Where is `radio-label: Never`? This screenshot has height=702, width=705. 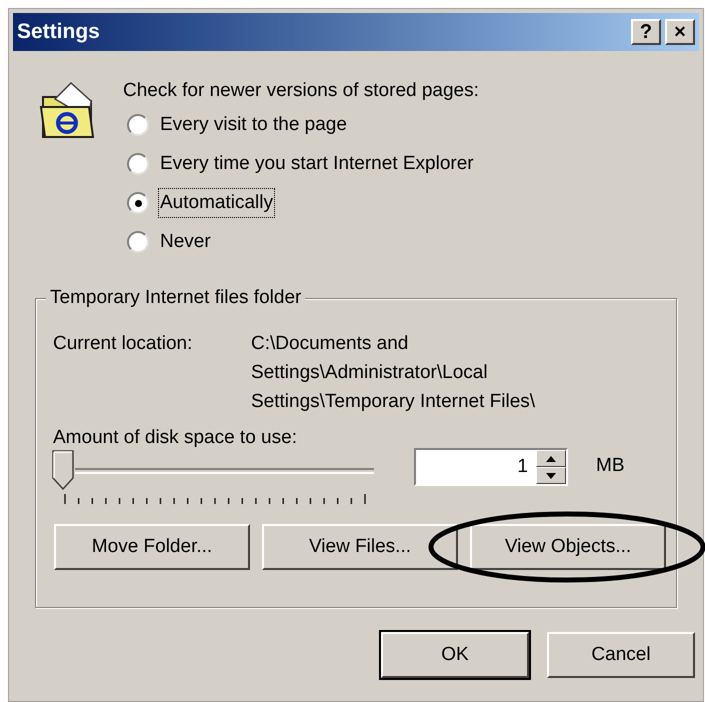
radio-label: Never is located at coordinates (185, 242).